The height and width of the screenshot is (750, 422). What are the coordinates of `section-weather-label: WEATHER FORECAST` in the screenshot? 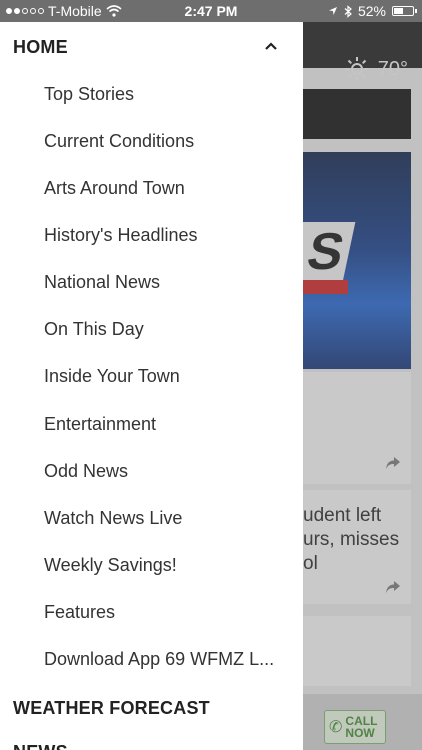 It's located at (111, 708).